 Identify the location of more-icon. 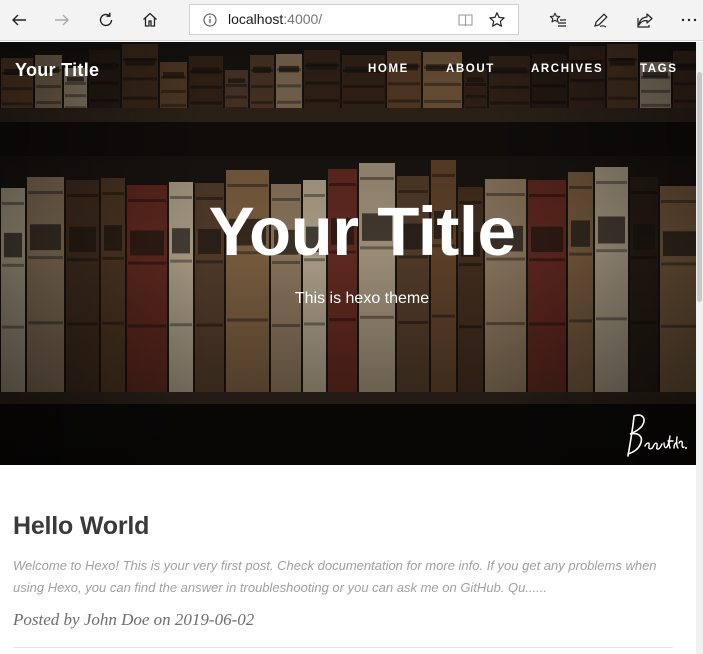
(689, 20).